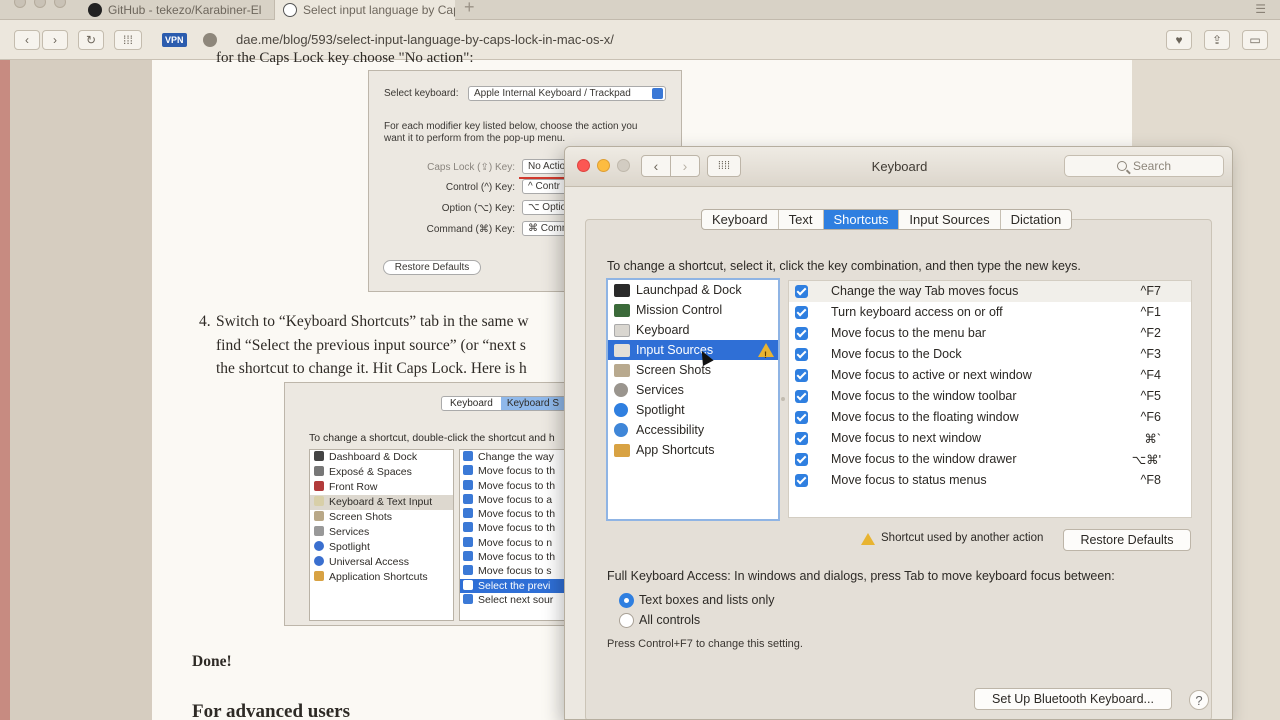  I want to click on category-accessibility: Accessibility, so click(693, 430).